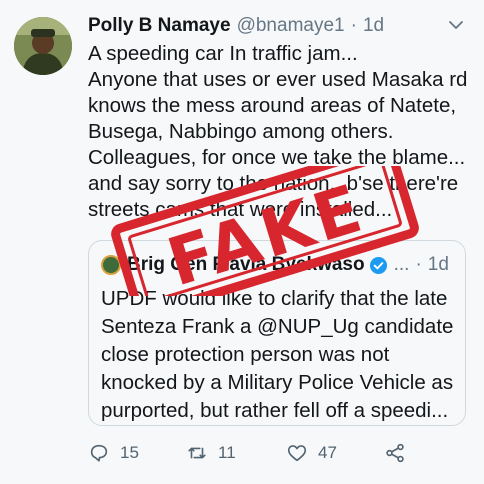 The width and height of the screenshot is (484, 484). Describe the element at coordinates (227, 452) in the screenshot. I see `retweet-count: 11` at that location.